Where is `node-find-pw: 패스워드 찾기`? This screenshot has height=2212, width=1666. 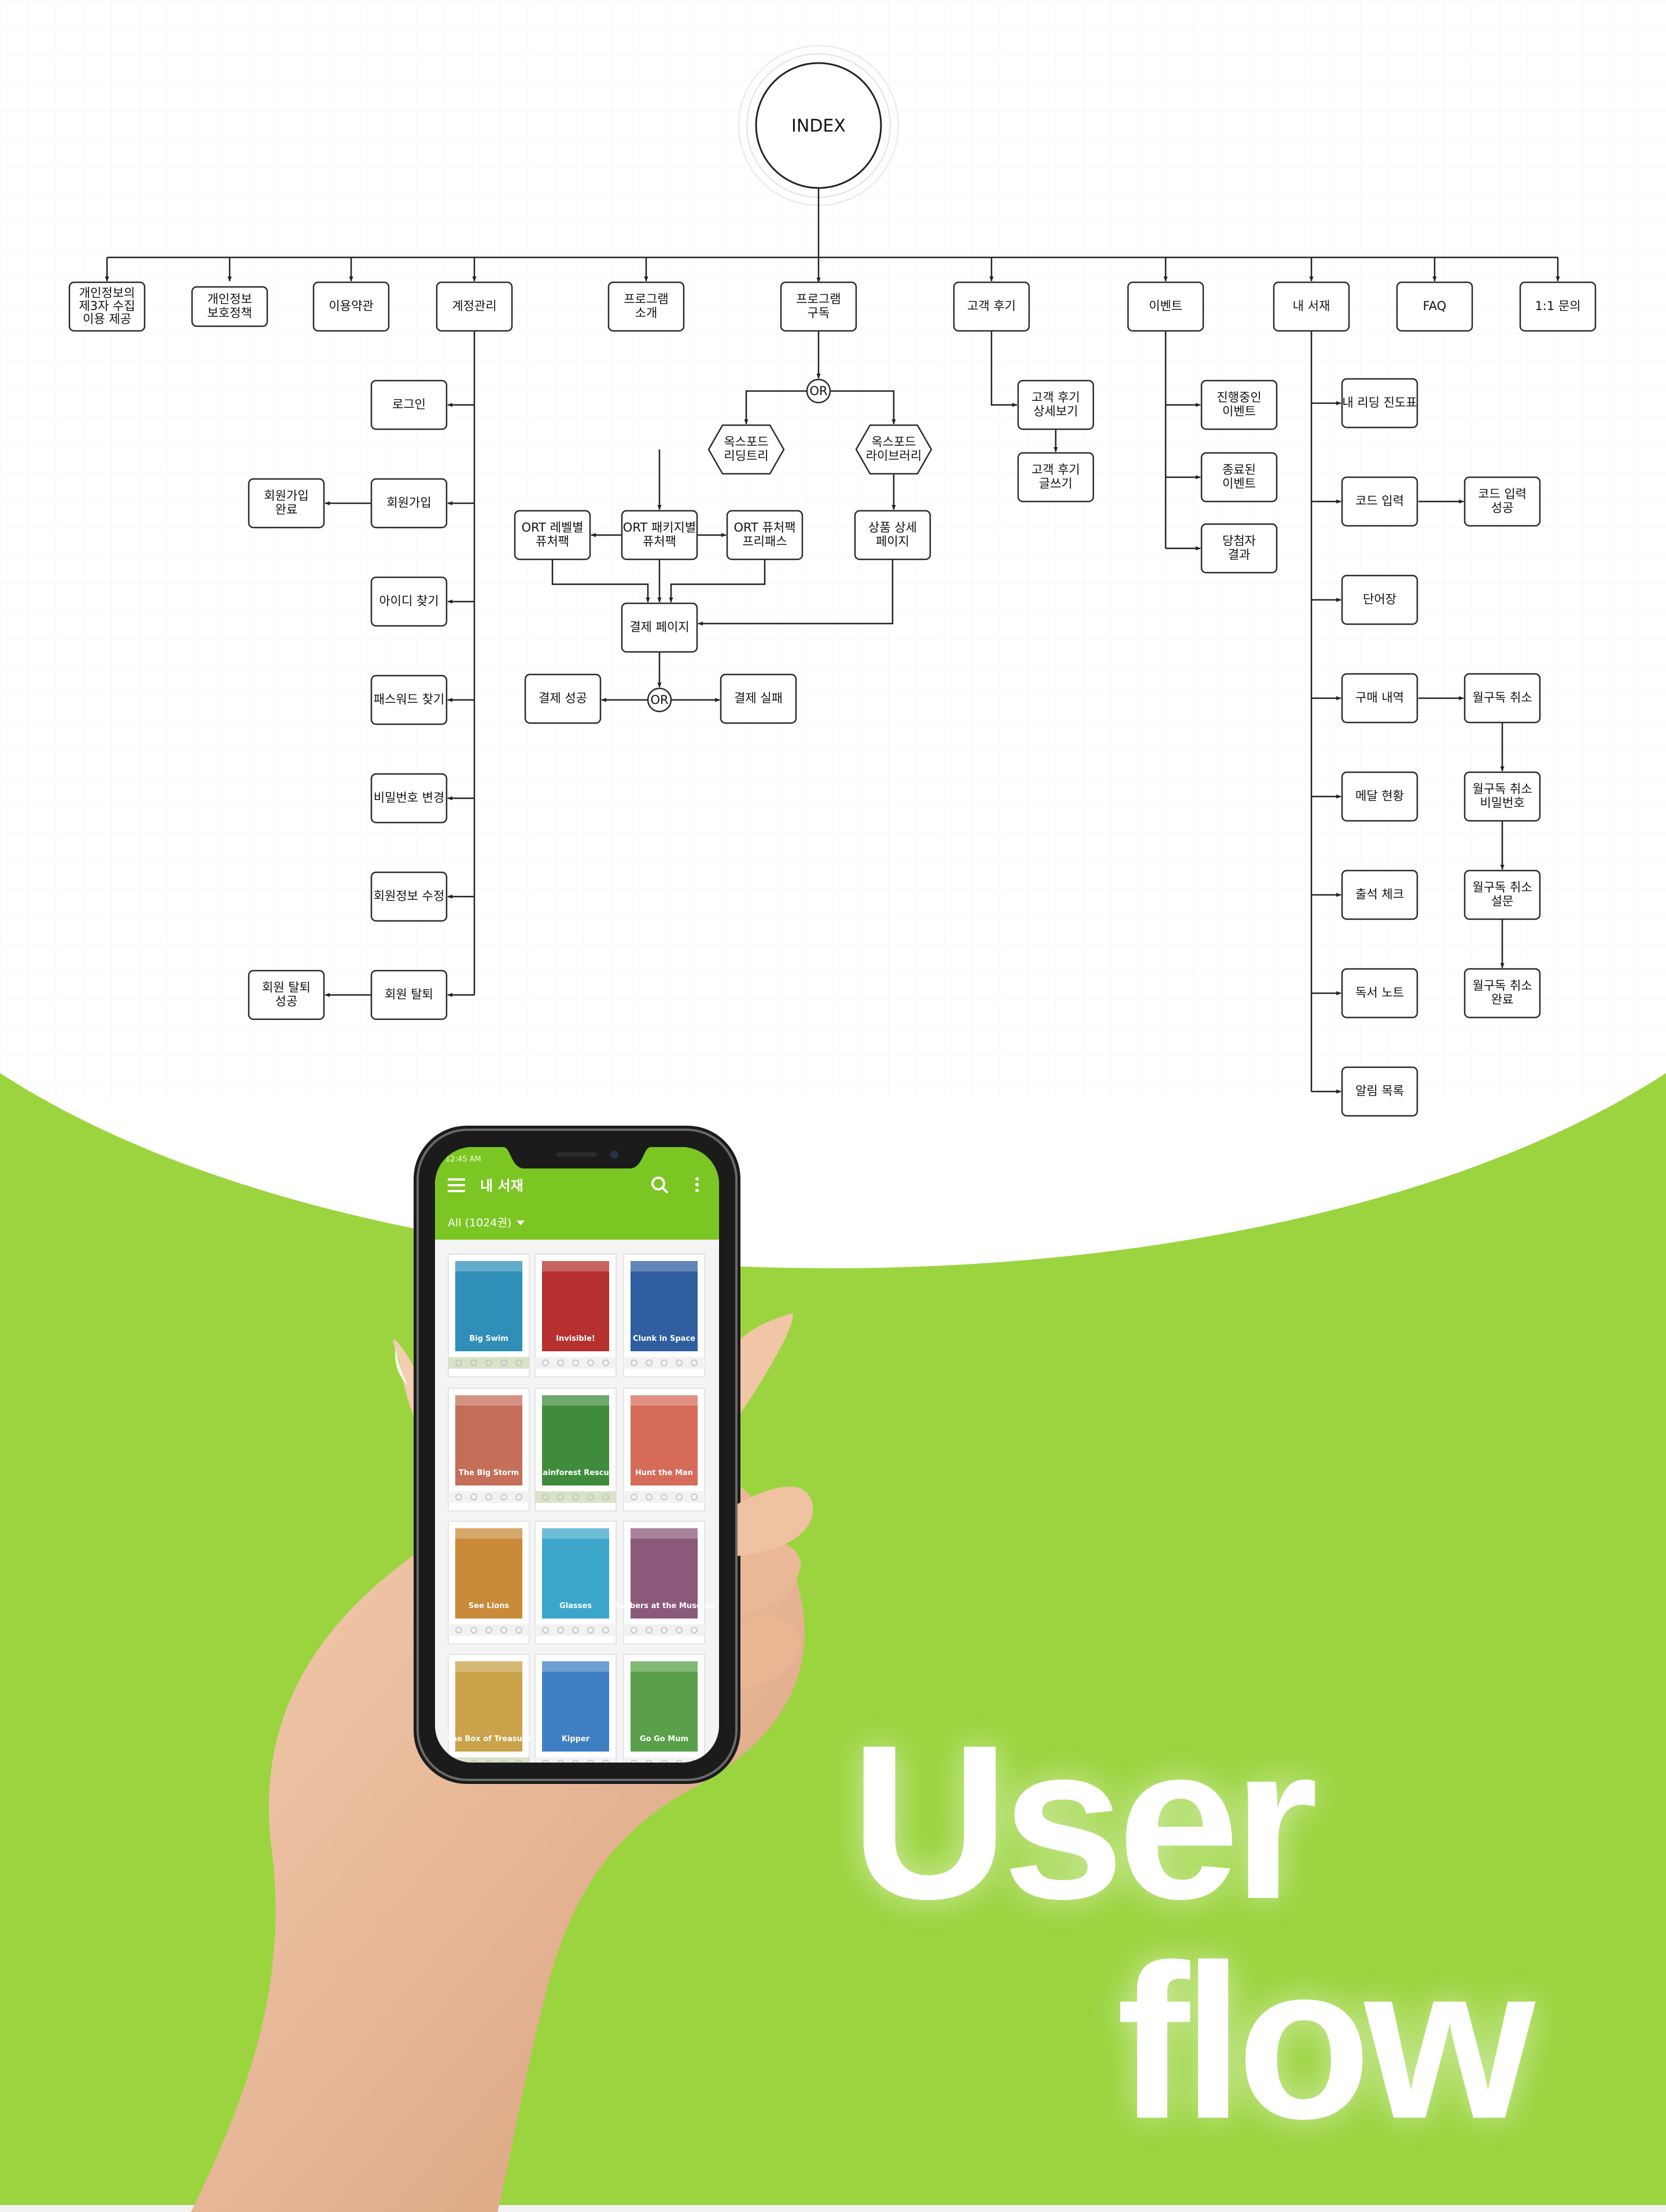
node-find-pw: 패스워드 찾기 is located at coordinates (409, 699).